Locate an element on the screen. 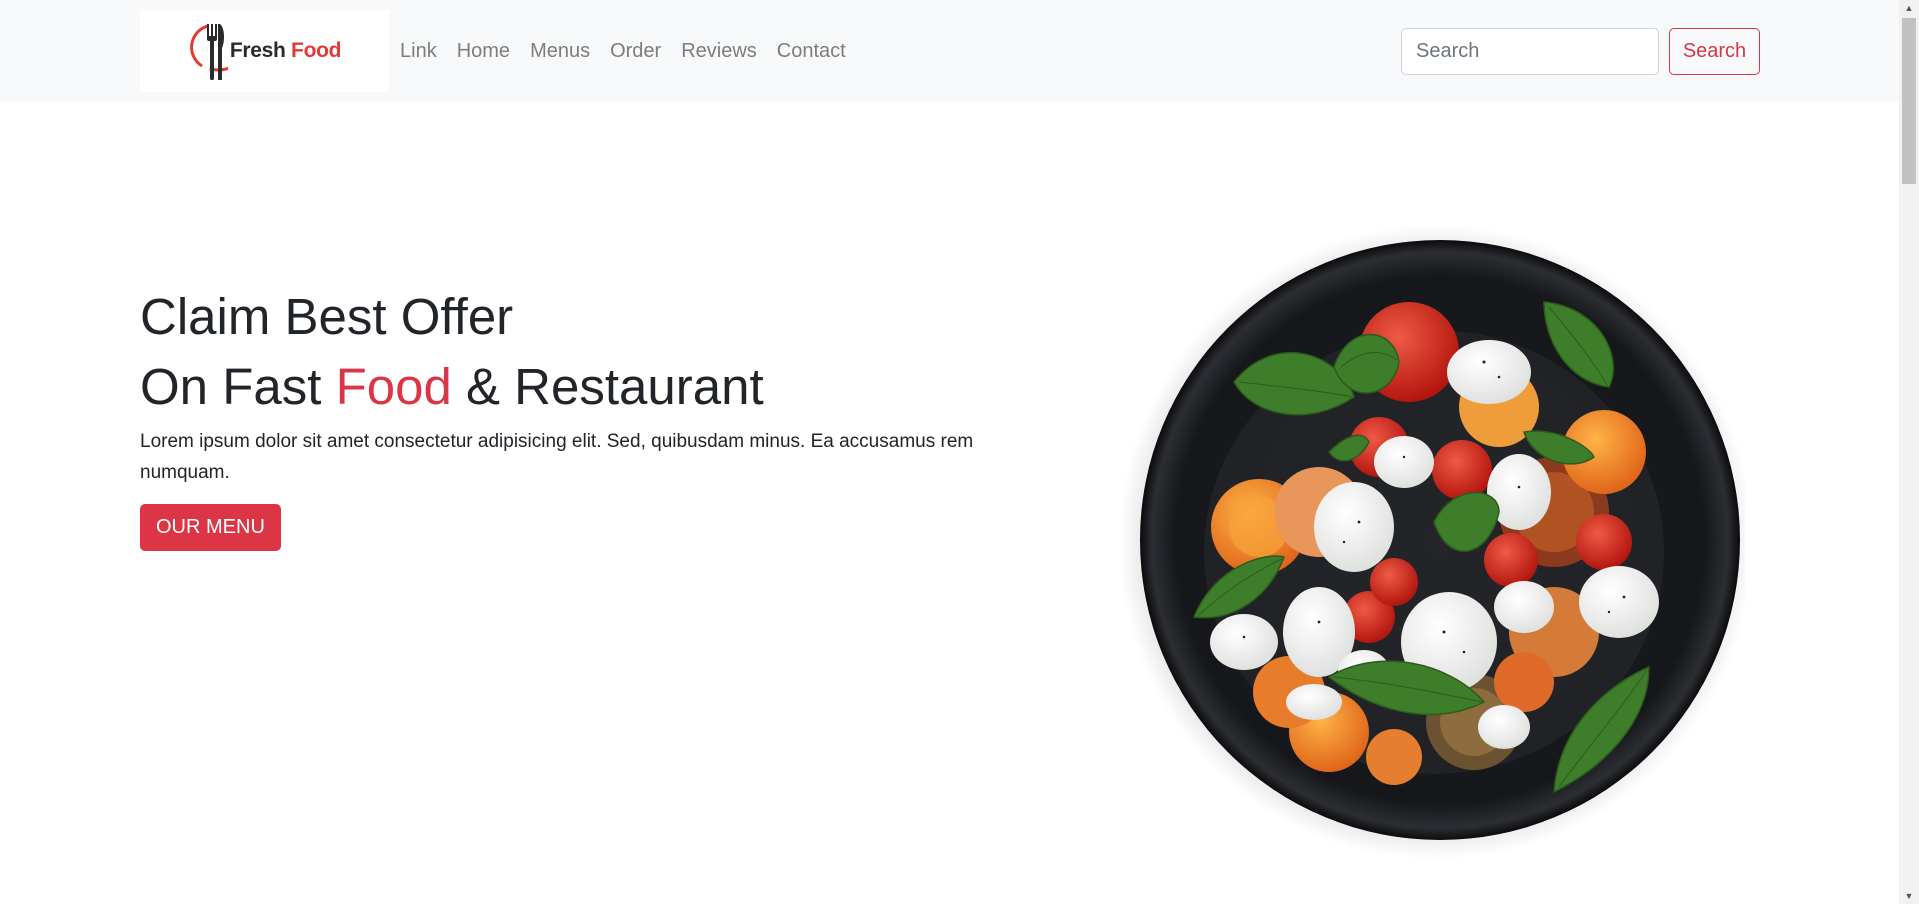 The width and height of the screenshot is (1919, 904). hero-title-line2-prefix: On Fast is located at coordinates (238, 386).